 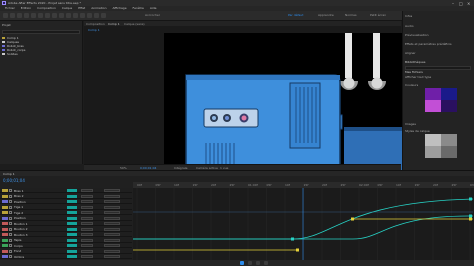 What do you see at coordinates (408, 16) in the screenshot?
I see `panel-info: Infos` at bounding box center [408, 16].